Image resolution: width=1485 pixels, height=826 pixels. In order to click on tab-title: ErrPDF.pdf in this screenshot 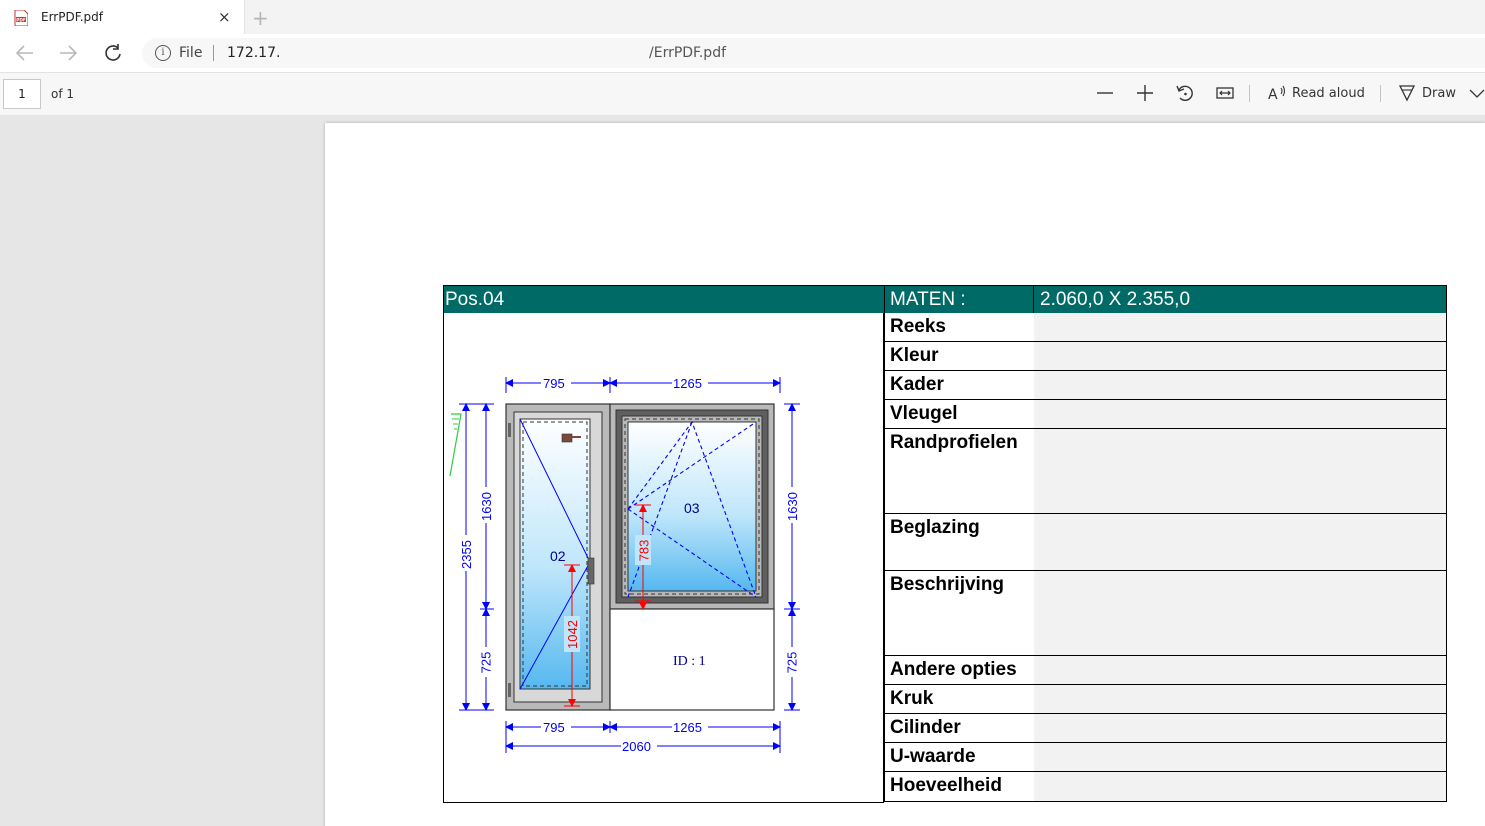, I will do `click(72, 17)`.